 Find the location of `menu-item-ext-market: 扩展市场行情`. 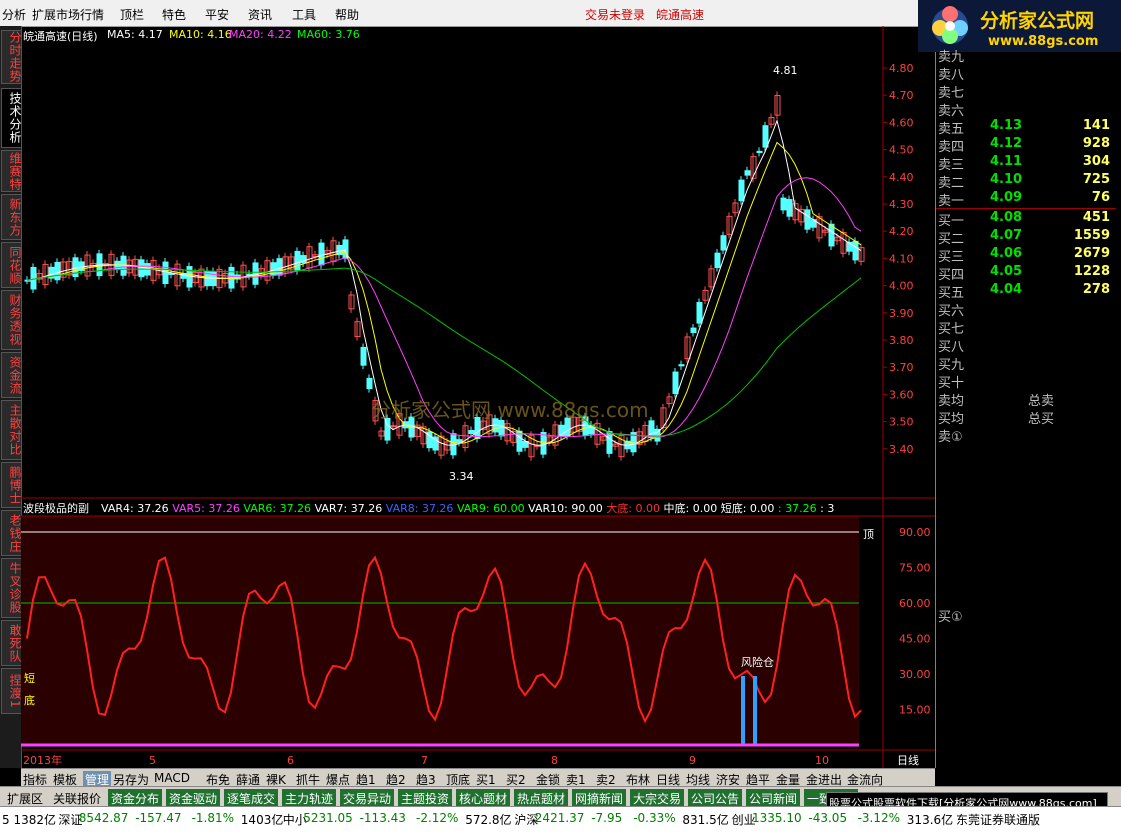

menu-item-ext-market: 扩展市场行情 is located at coordinates (68, 14).